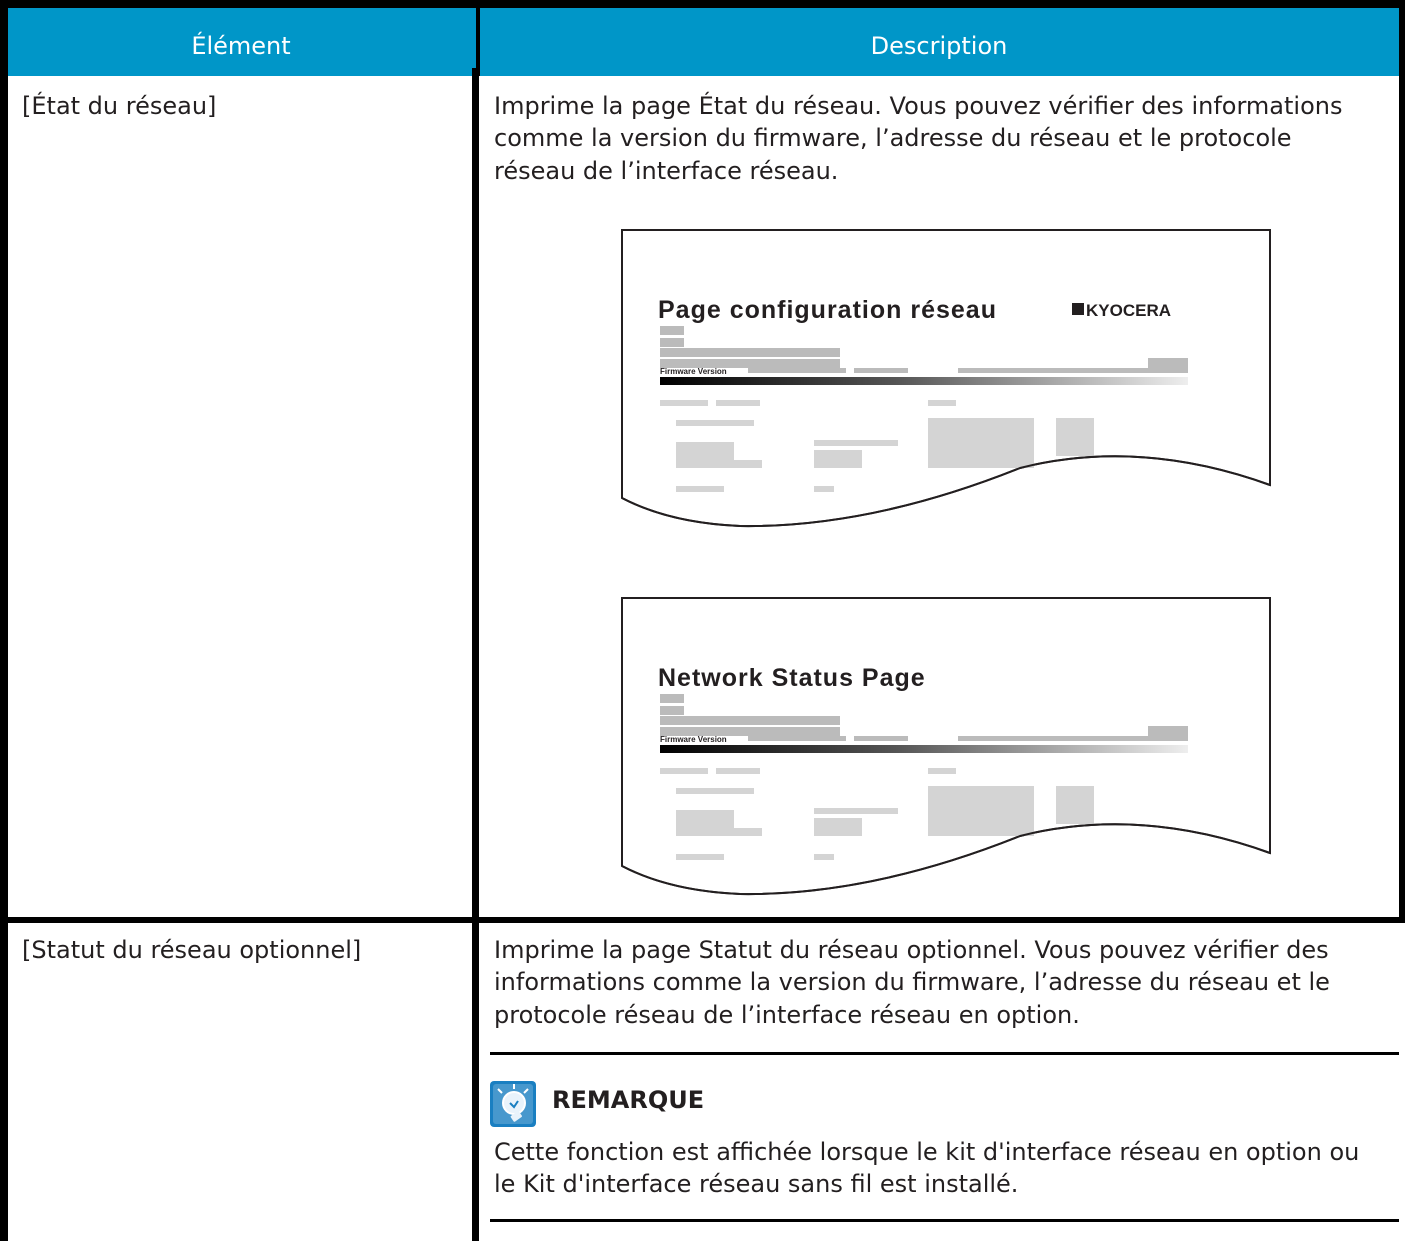  I want to click on lightbulb-icon, so click(513, 1104).